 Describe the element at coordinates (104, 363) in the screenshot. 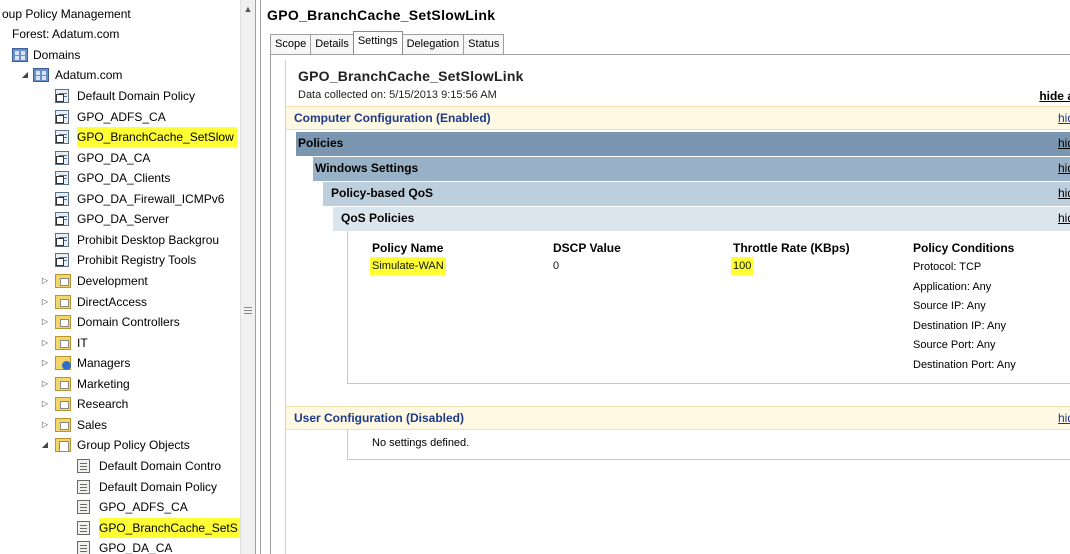

I see `tree-ou-label: Managers` at that location.